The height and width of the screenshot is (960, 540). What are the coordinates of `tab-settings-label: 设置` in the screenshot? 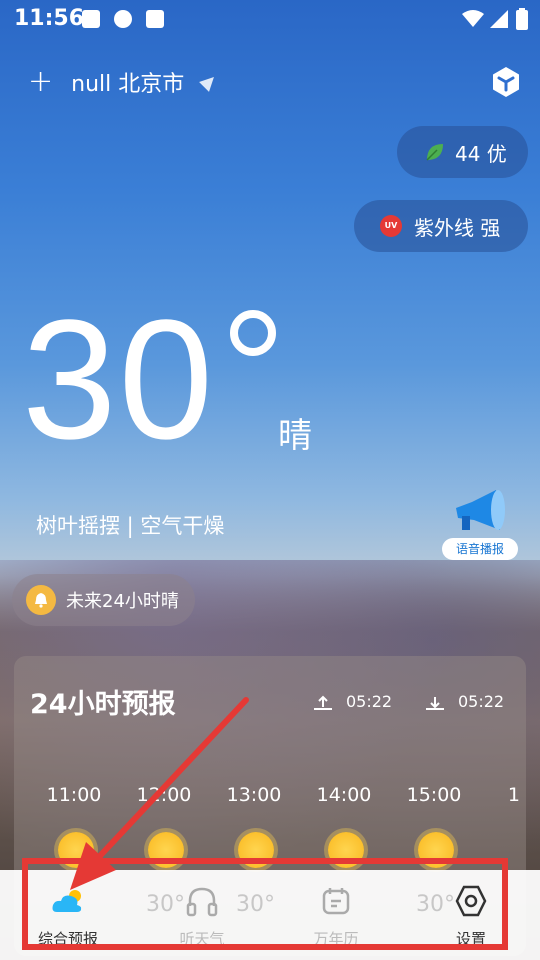 It's located at (470, 939).